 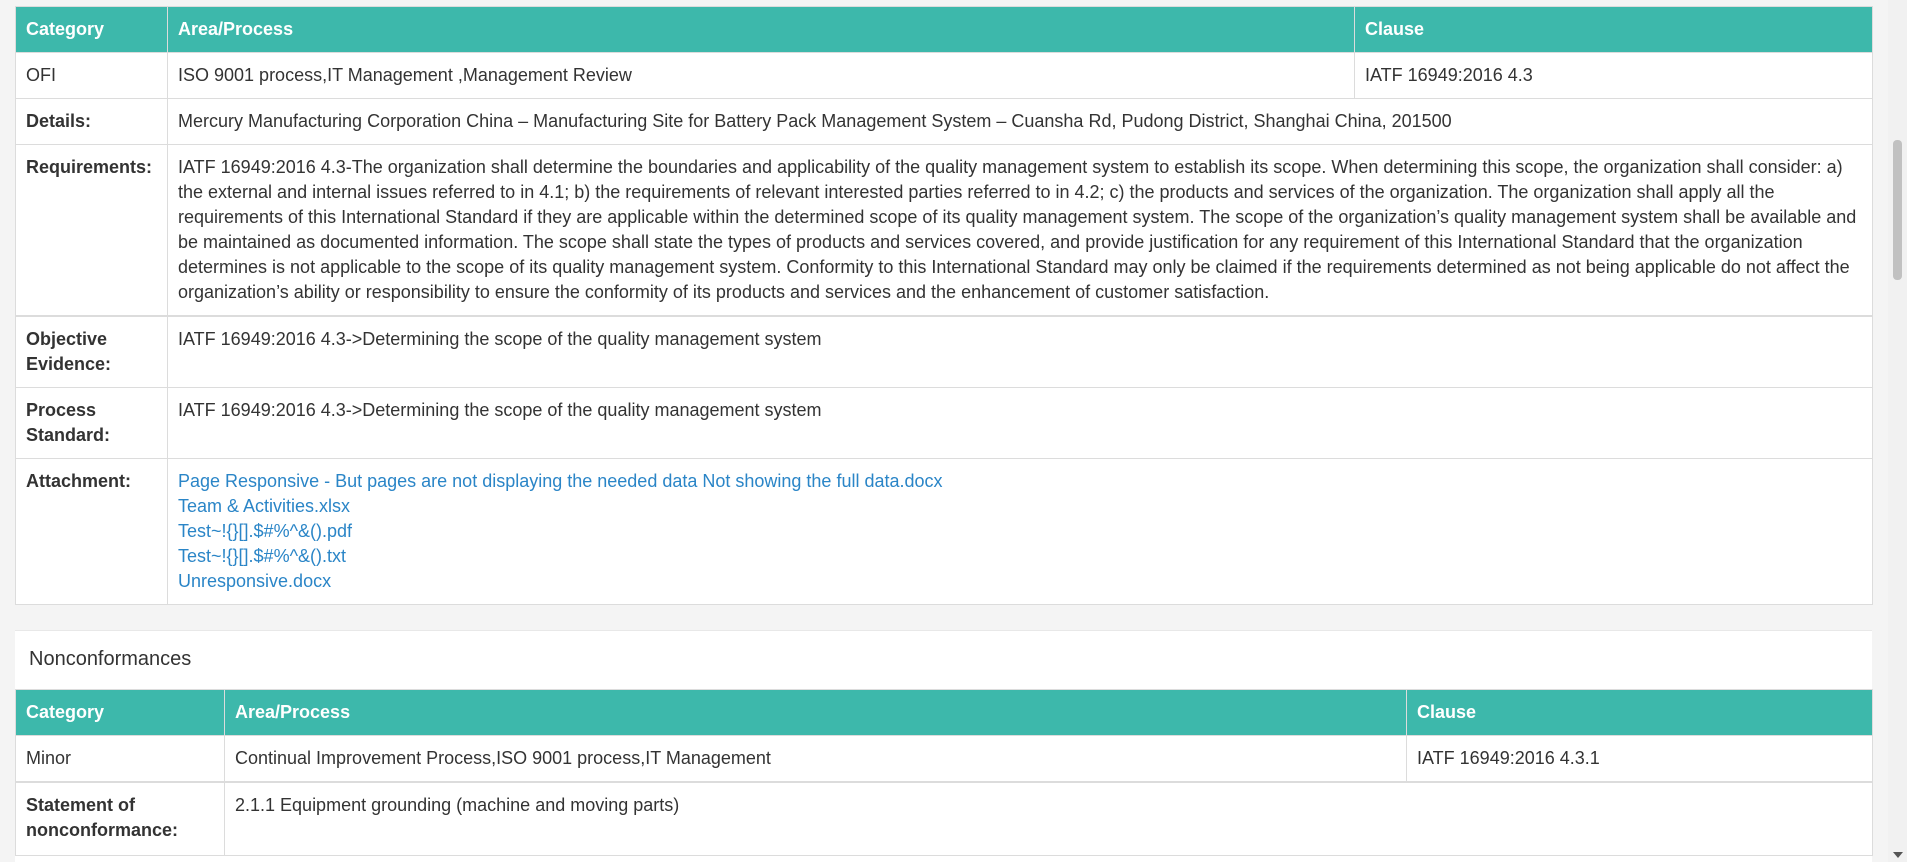 I want to click on ofi-clause: IATF 16949:2016 4.3, so click(x=1613, y=75).